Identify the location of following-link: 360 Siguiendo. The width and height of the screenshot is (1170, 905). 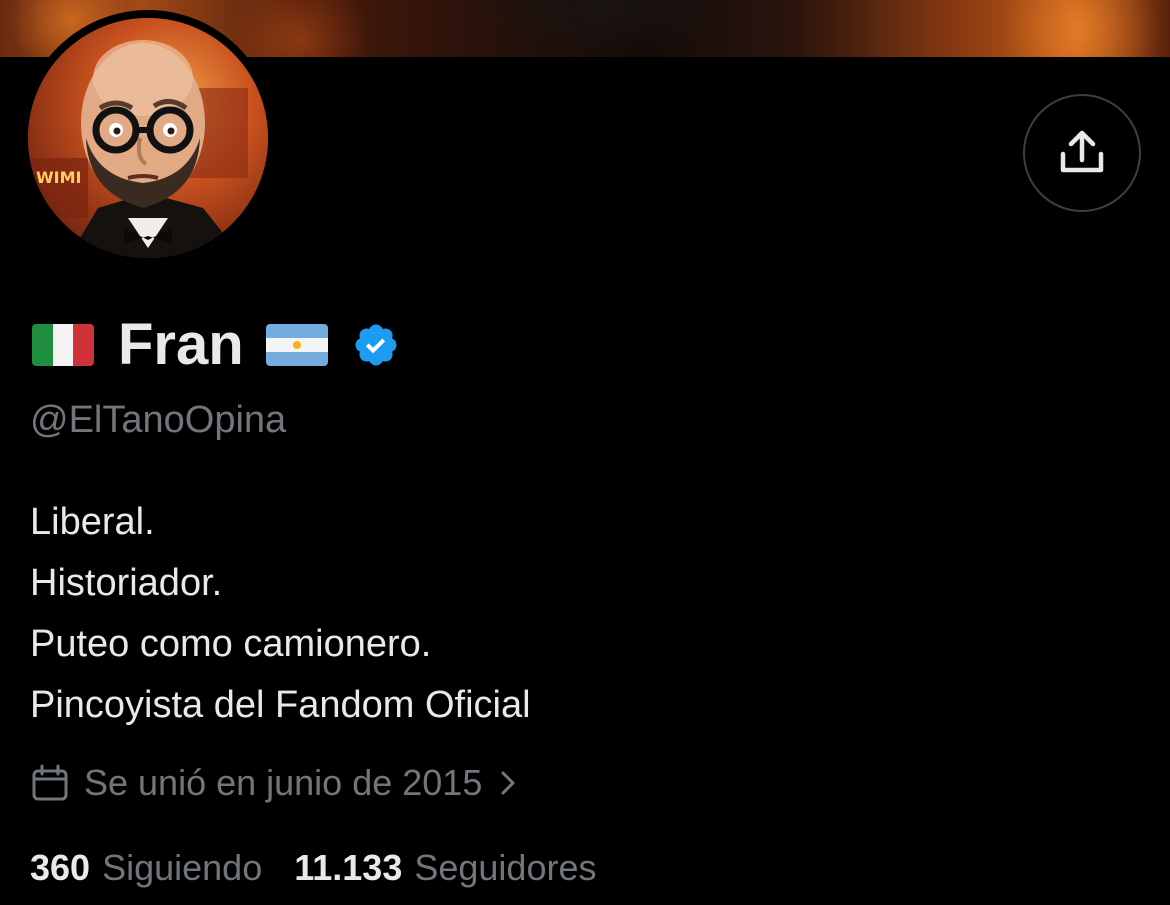
(146, 868).